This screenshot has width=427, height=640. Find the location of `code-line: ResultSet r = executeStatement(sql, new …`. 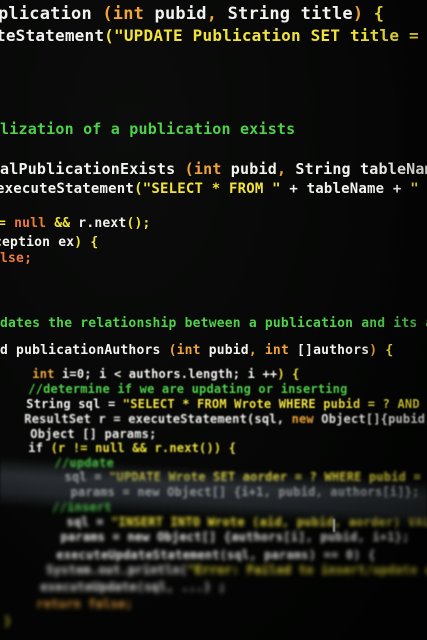

code-line: ResultSet r = executeStatement(sql, new … is located at coordinates (214, 419).